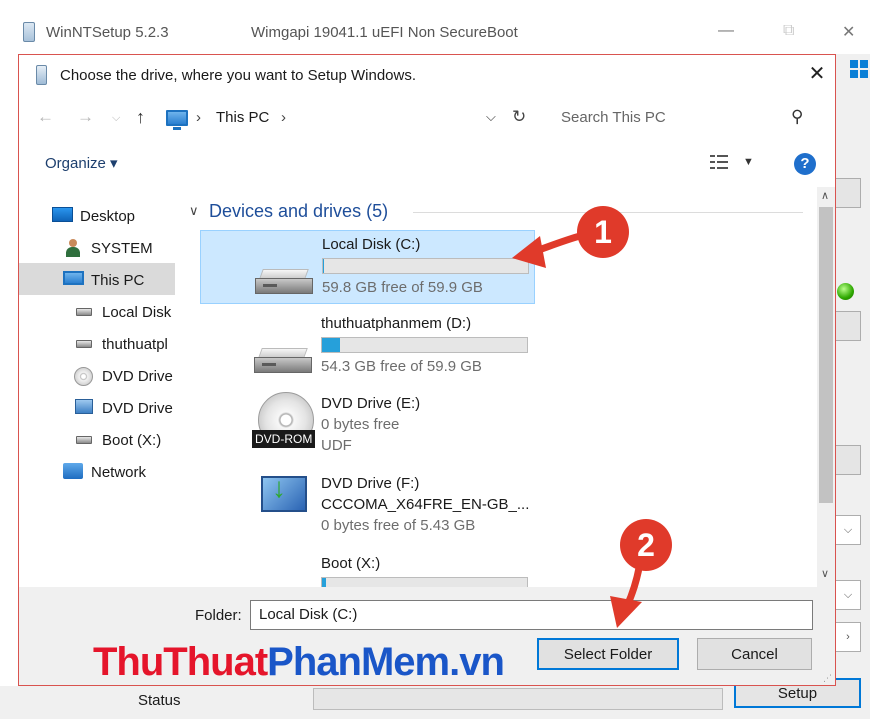 Image resolution: width=870 pixels, height=719 pixels. What do you see at coordinates (719, 162) in the screenshot?
I see `view-options-icon` at bounding box center [719, 162].